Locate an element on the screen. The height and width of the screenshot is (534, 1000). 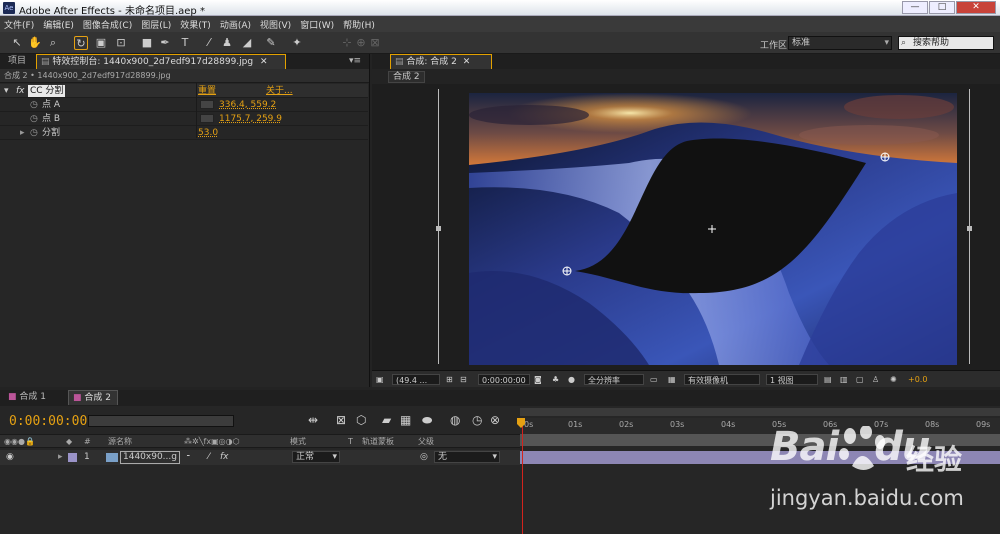
eraser-tool-icon: ◢ is located at coordinates (247, 43).